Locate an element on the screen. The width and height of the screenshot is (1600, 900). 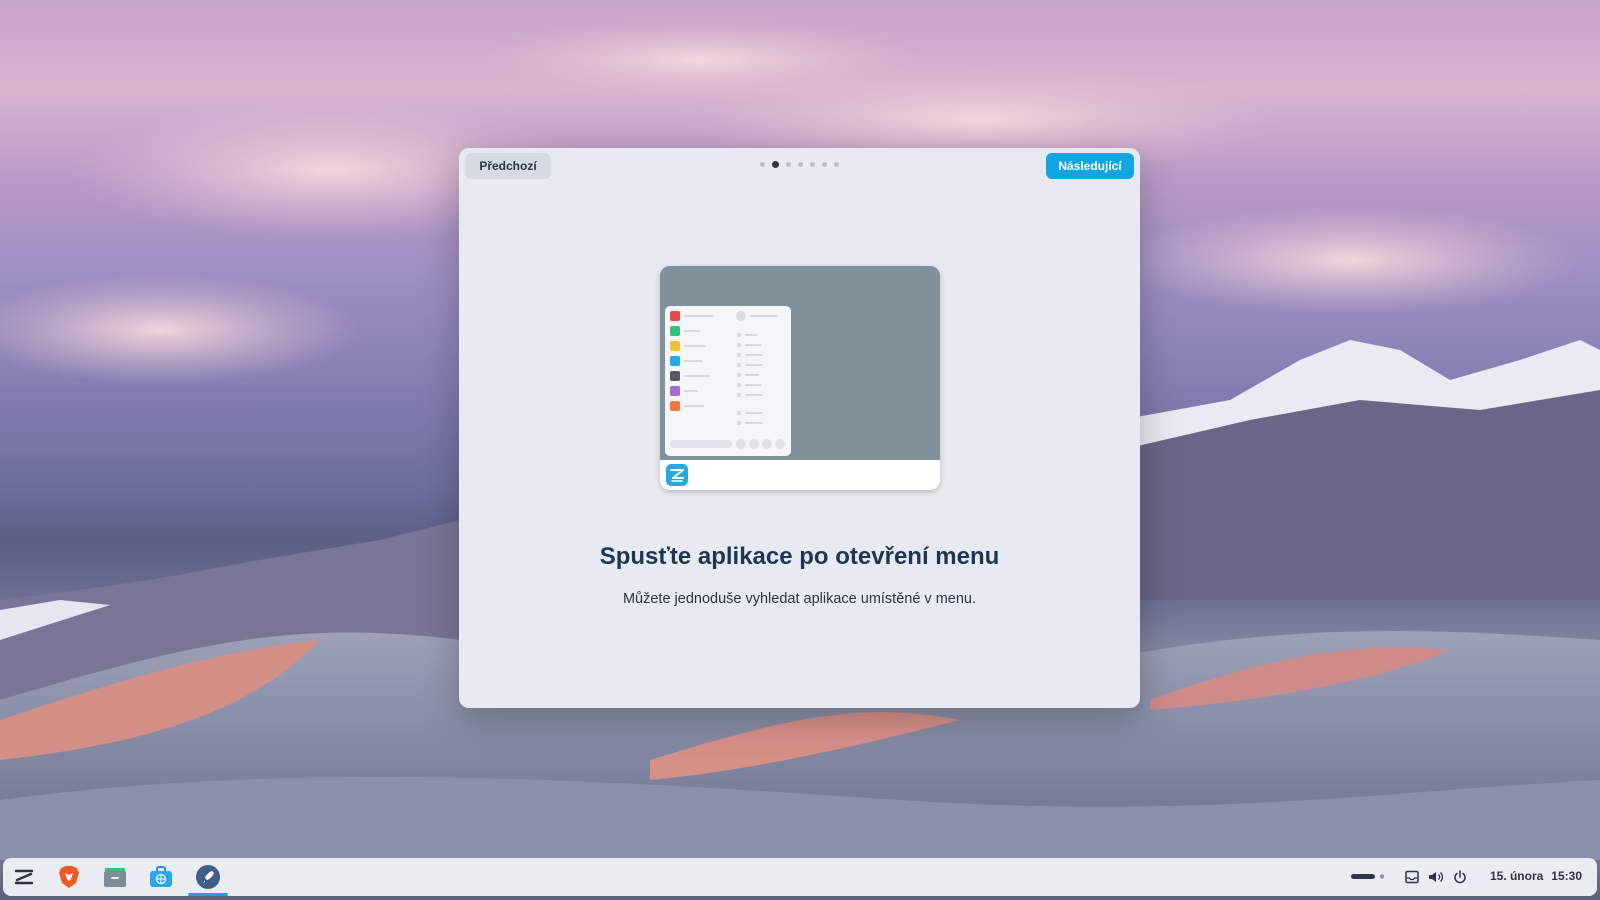
zorin-menu-icon is located at coordinates (24, 877).